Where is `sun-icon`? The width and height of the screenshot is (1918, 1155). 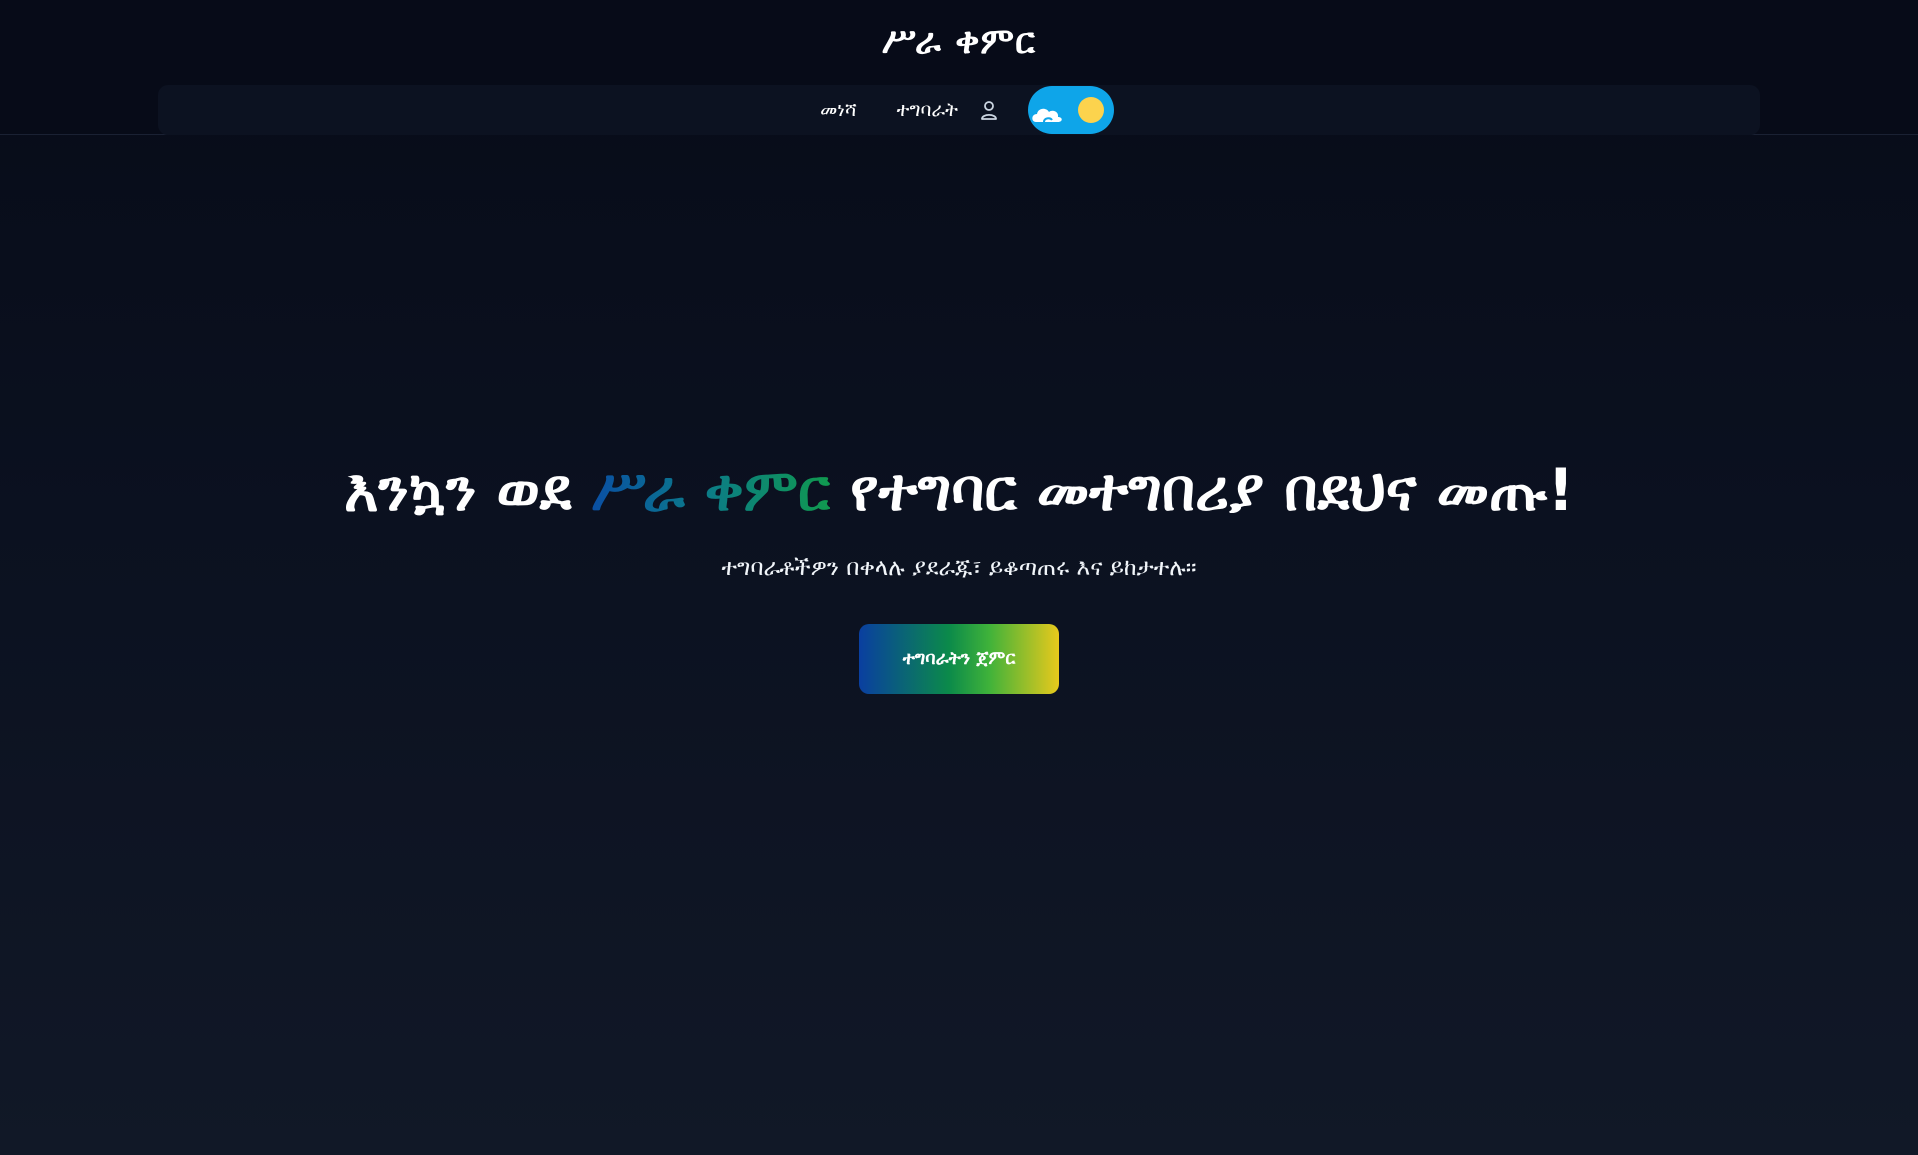 sun-icon is located at coordinates (1090, 110).